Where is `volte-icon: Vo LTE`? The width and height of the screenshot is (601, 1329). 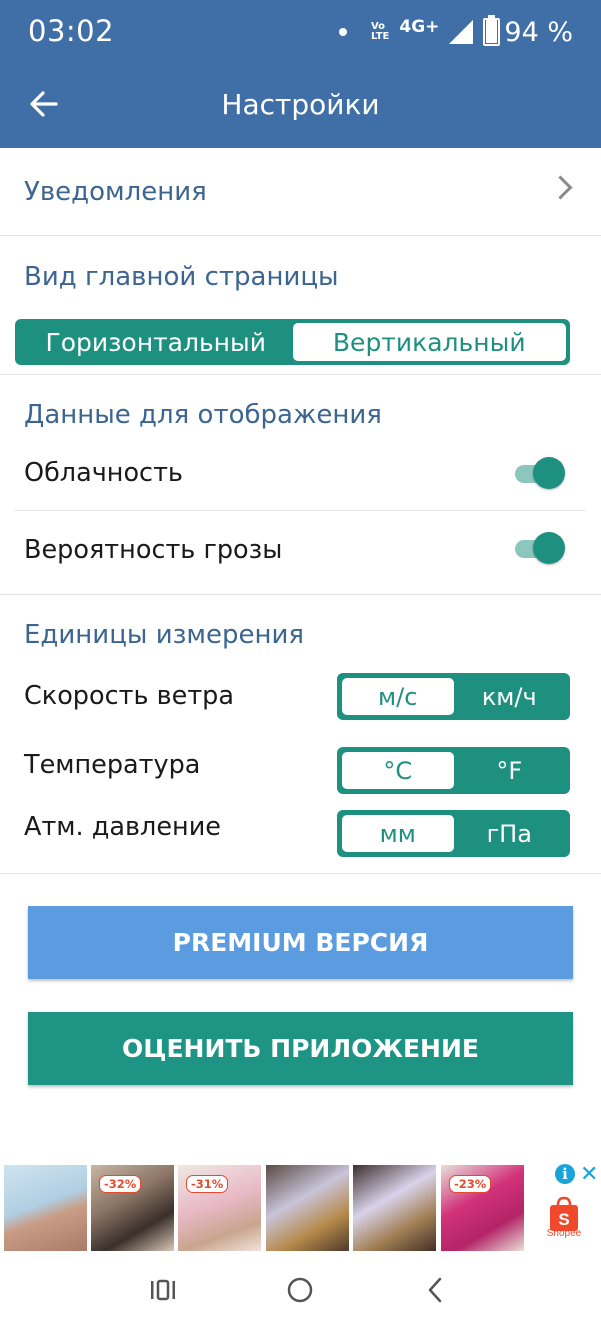
volte-icon: Vo LTE is located at coordinates (380, 31).